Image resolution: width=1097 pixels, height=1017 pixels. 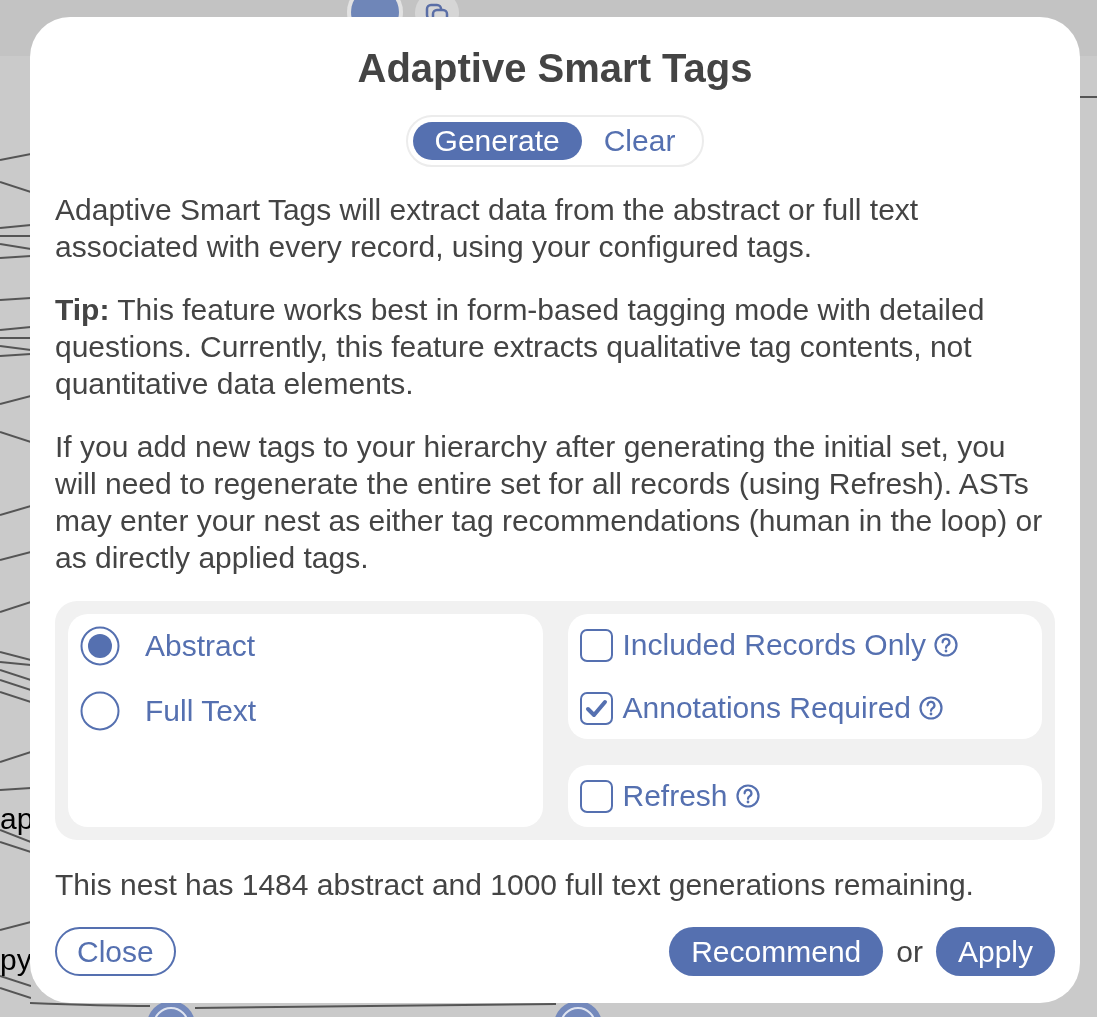 What do you see at coordinates (16, 960) in the screenshot?
I see `node-label: py` at bounding box center [16, 960].